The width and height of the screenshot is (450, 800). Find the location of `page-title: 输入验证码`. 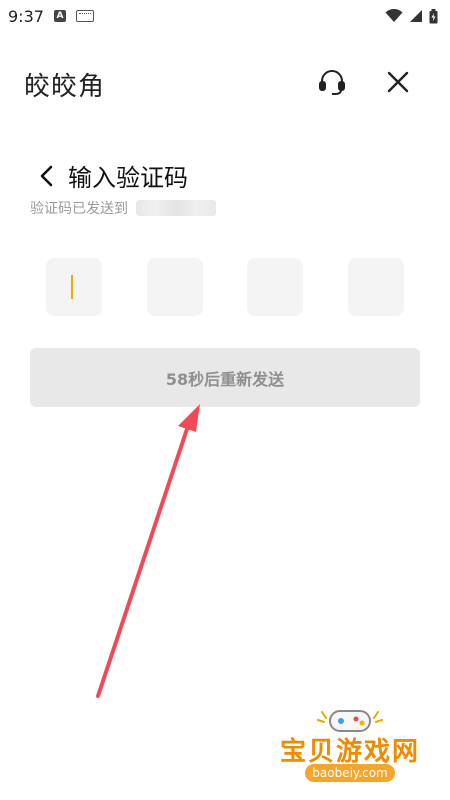

page-title: 输入验证码 is located at coordinates (128, 178).